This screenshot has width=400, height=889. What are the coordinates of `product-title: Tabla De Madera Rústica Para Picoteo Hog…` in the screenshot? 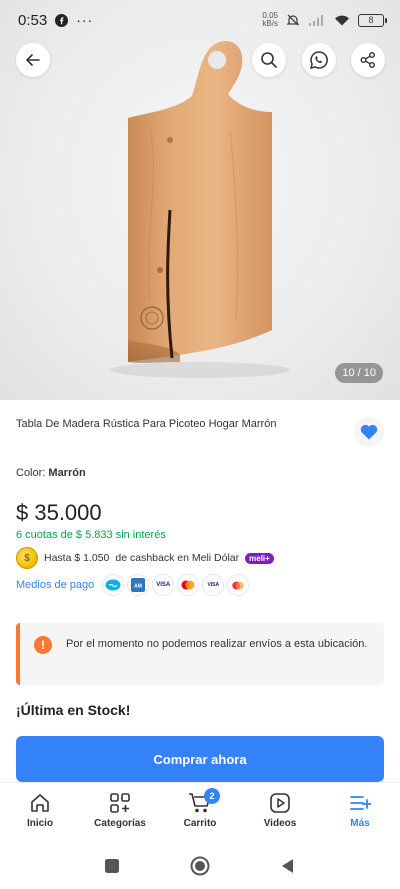 It's located at (146, 424).